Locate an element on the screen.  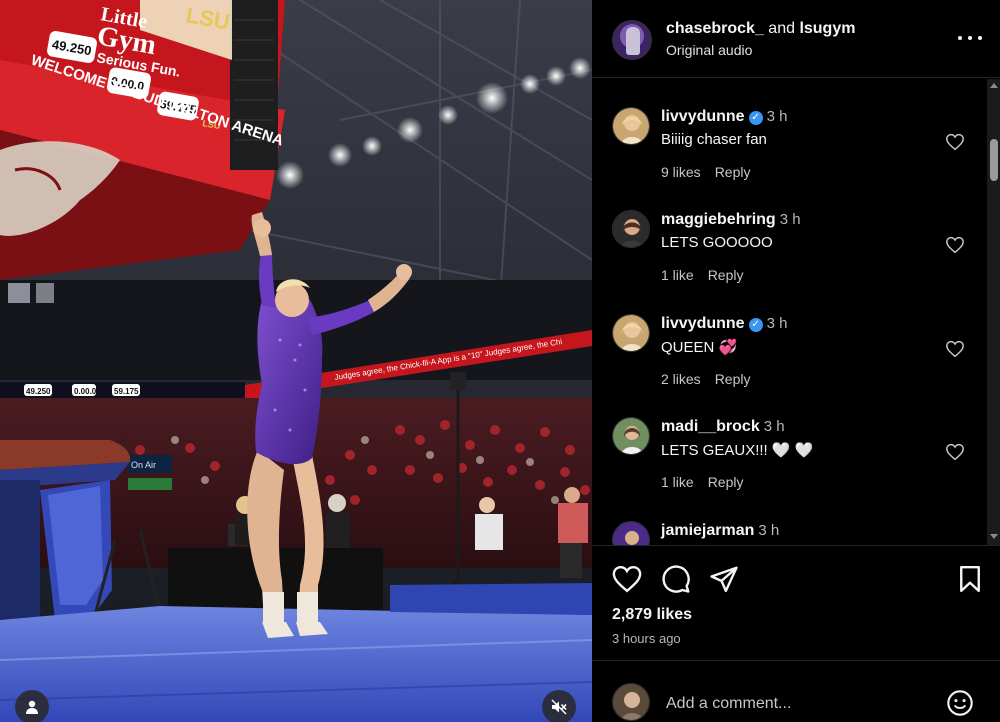
comment-icon is located at coordinates (676, 579).